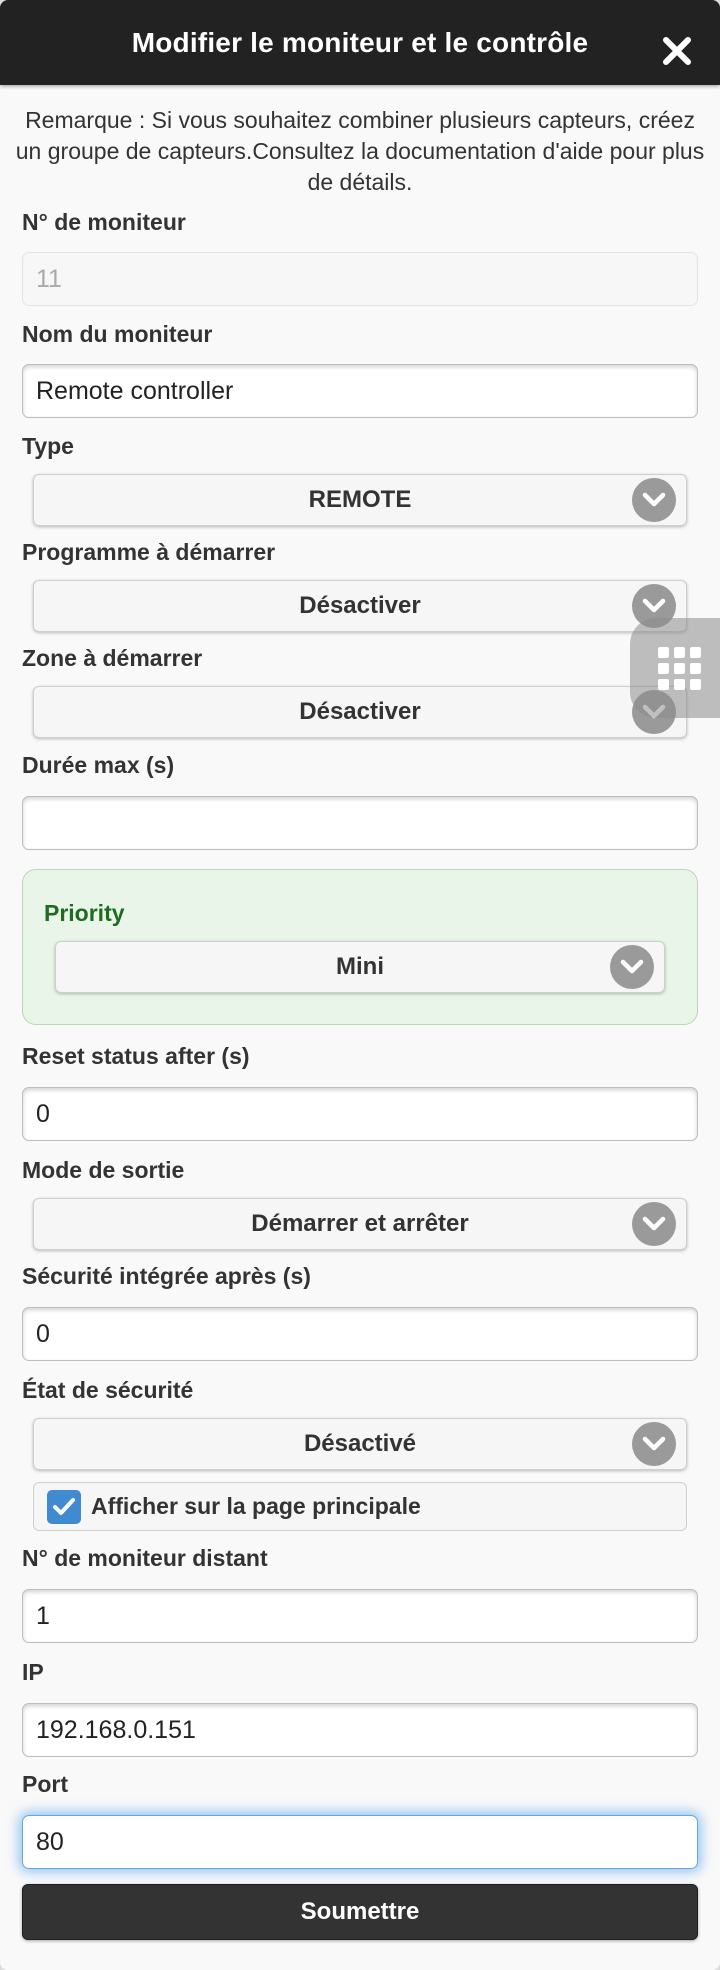 The height and width of the screenshot is (1970, 720). What do you see at coordinates (116, 1729) in the screenshot?
I see `ip-value: 192.168.0.151` at bounding box center [116, 1729].